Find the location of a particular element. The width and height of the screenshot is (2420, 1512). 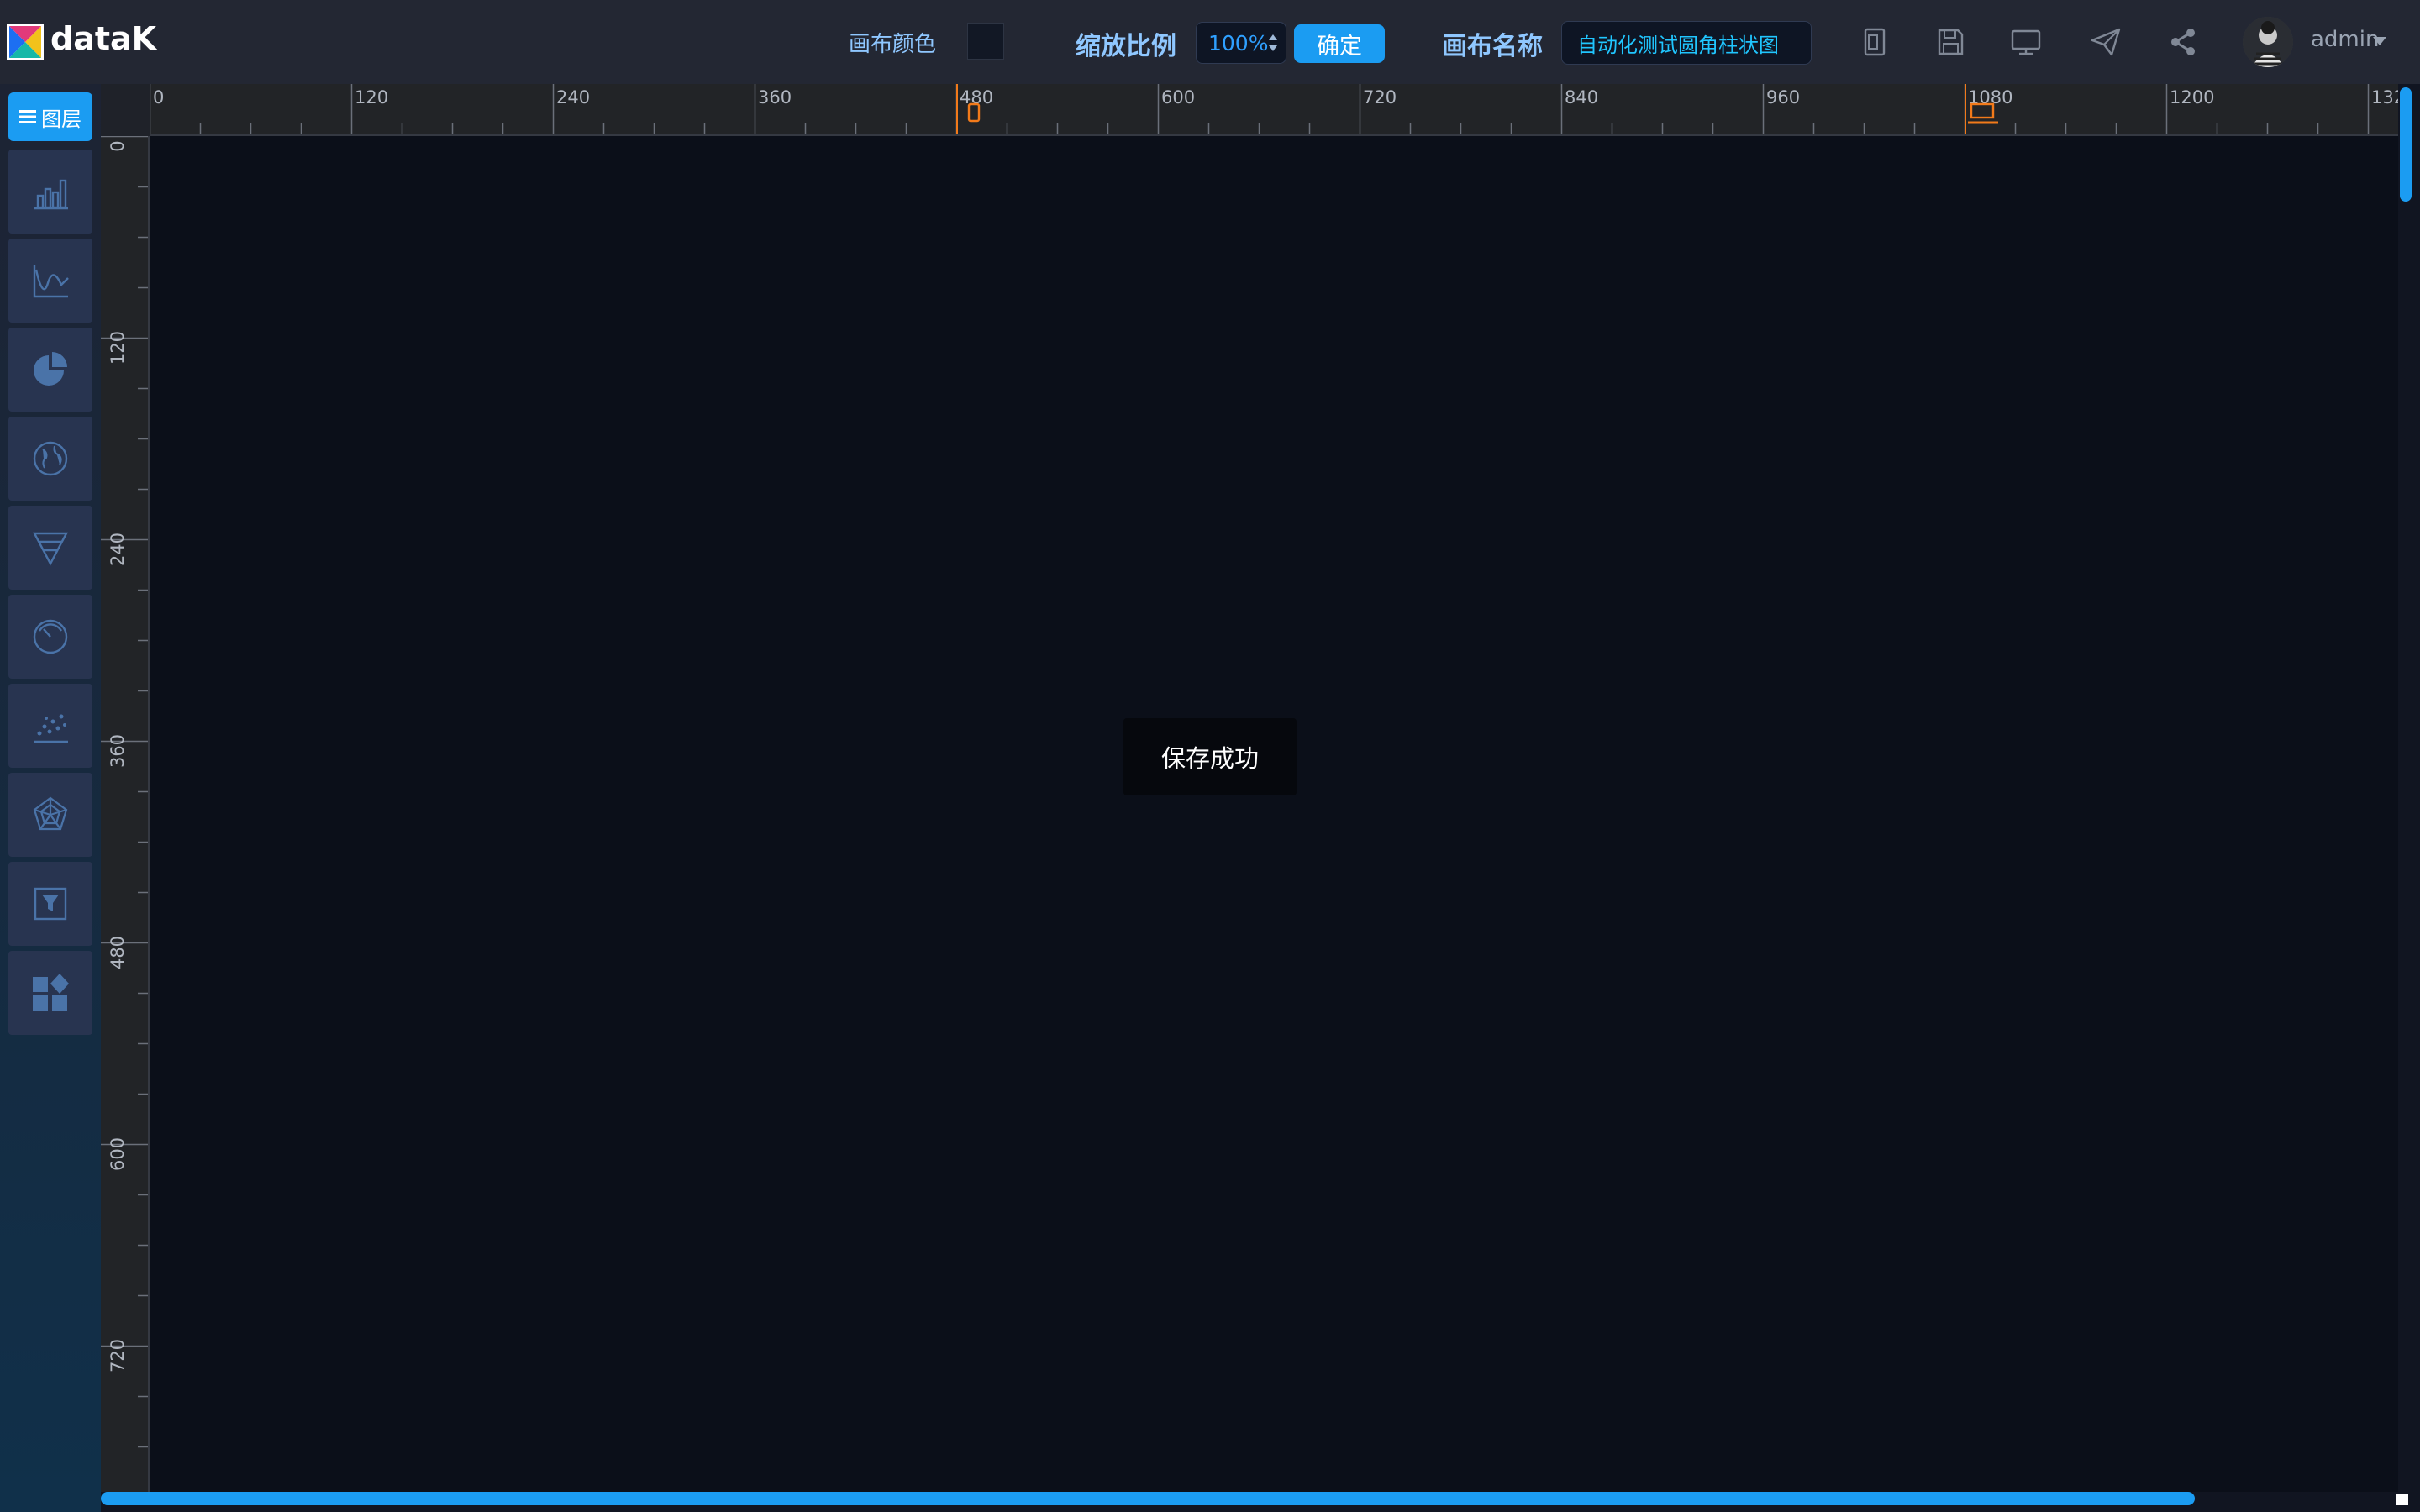

zoom-label: 缩放比例 is located at coordinates (1126, 46).